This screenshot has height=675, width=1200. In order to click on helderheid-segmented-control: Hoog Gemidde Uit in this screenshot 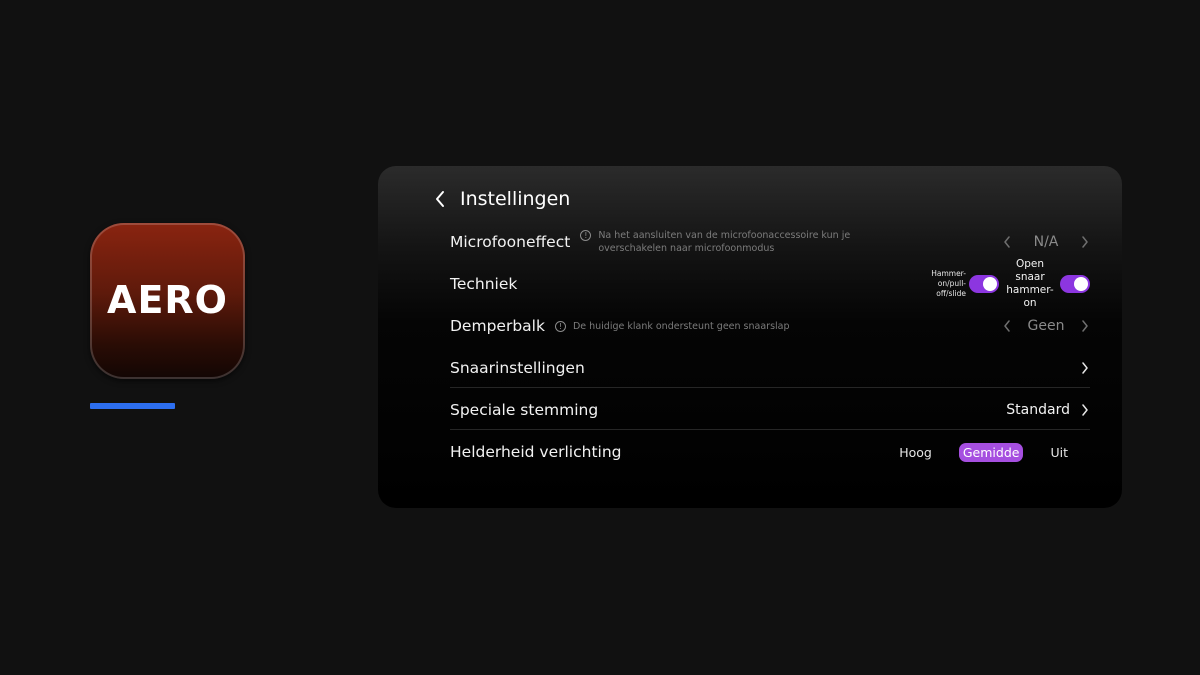, I will do `click(983, 452)`.